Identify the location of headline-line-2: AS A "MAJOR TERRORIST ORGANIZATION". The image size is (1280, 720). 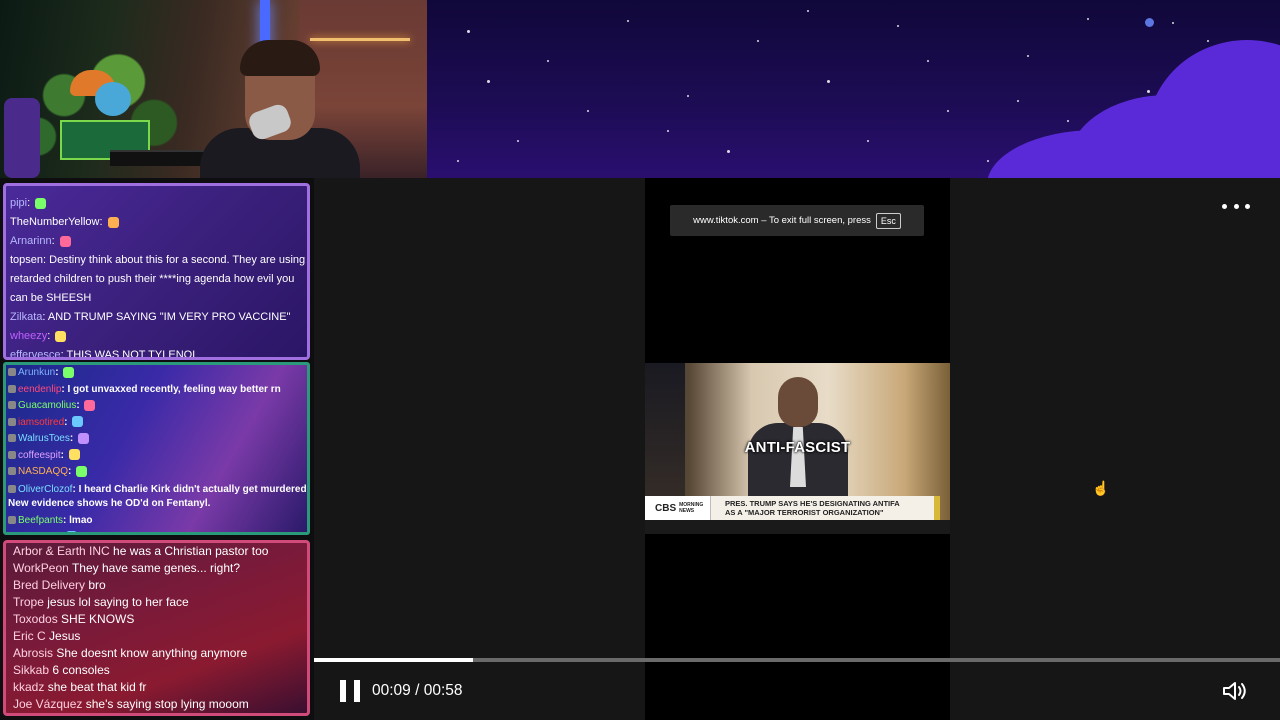
(804, 512).